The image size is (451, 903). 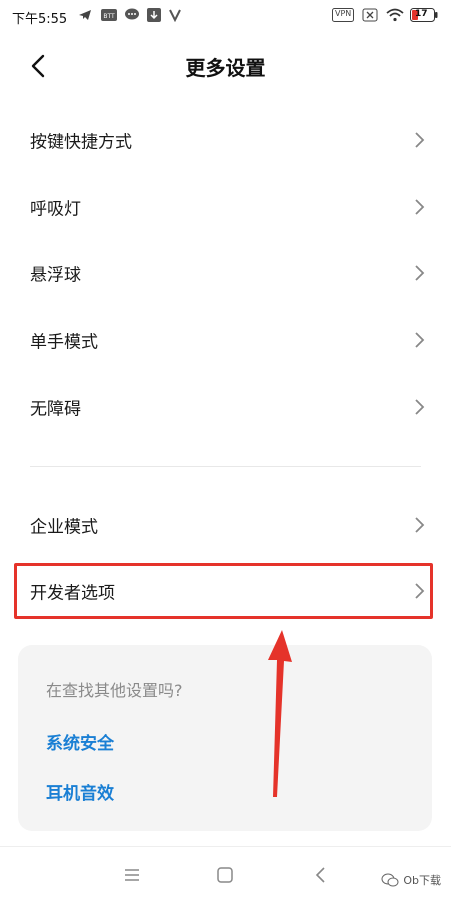 I want to click on settings-item-accessibility: 无障碍, so click(x=225, y=407).